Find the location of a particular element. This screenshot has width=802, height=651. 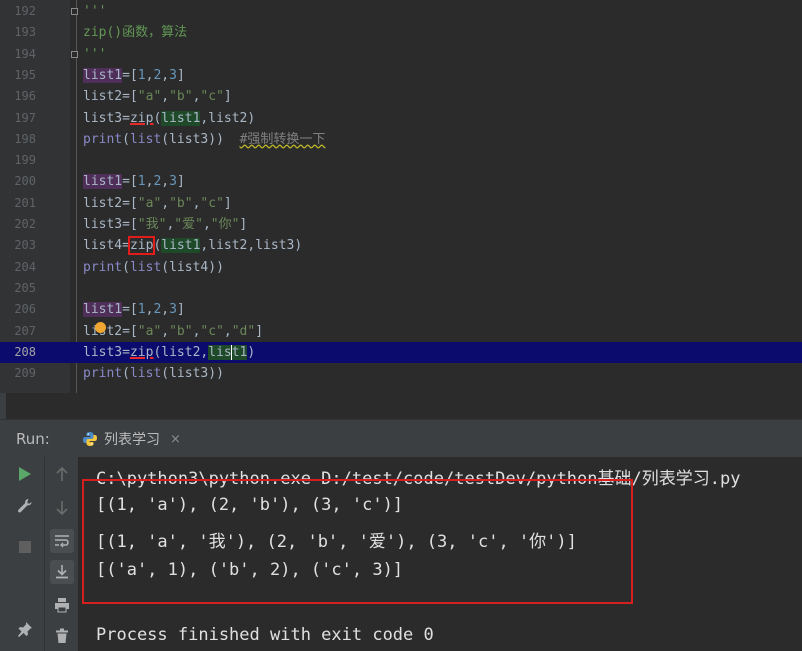

print-icon is located at coordinates (62, 605).